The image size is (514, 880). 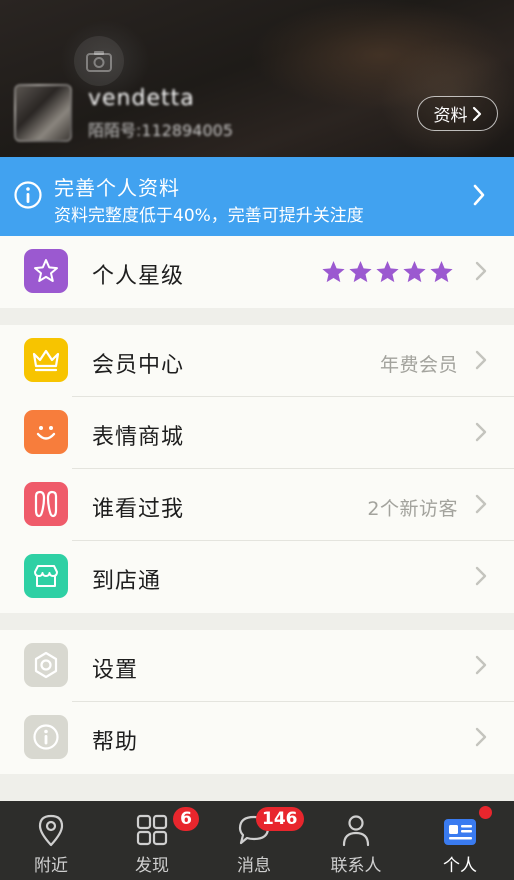 I want to click on tab-label: 附近, so click(x=51, y=866).